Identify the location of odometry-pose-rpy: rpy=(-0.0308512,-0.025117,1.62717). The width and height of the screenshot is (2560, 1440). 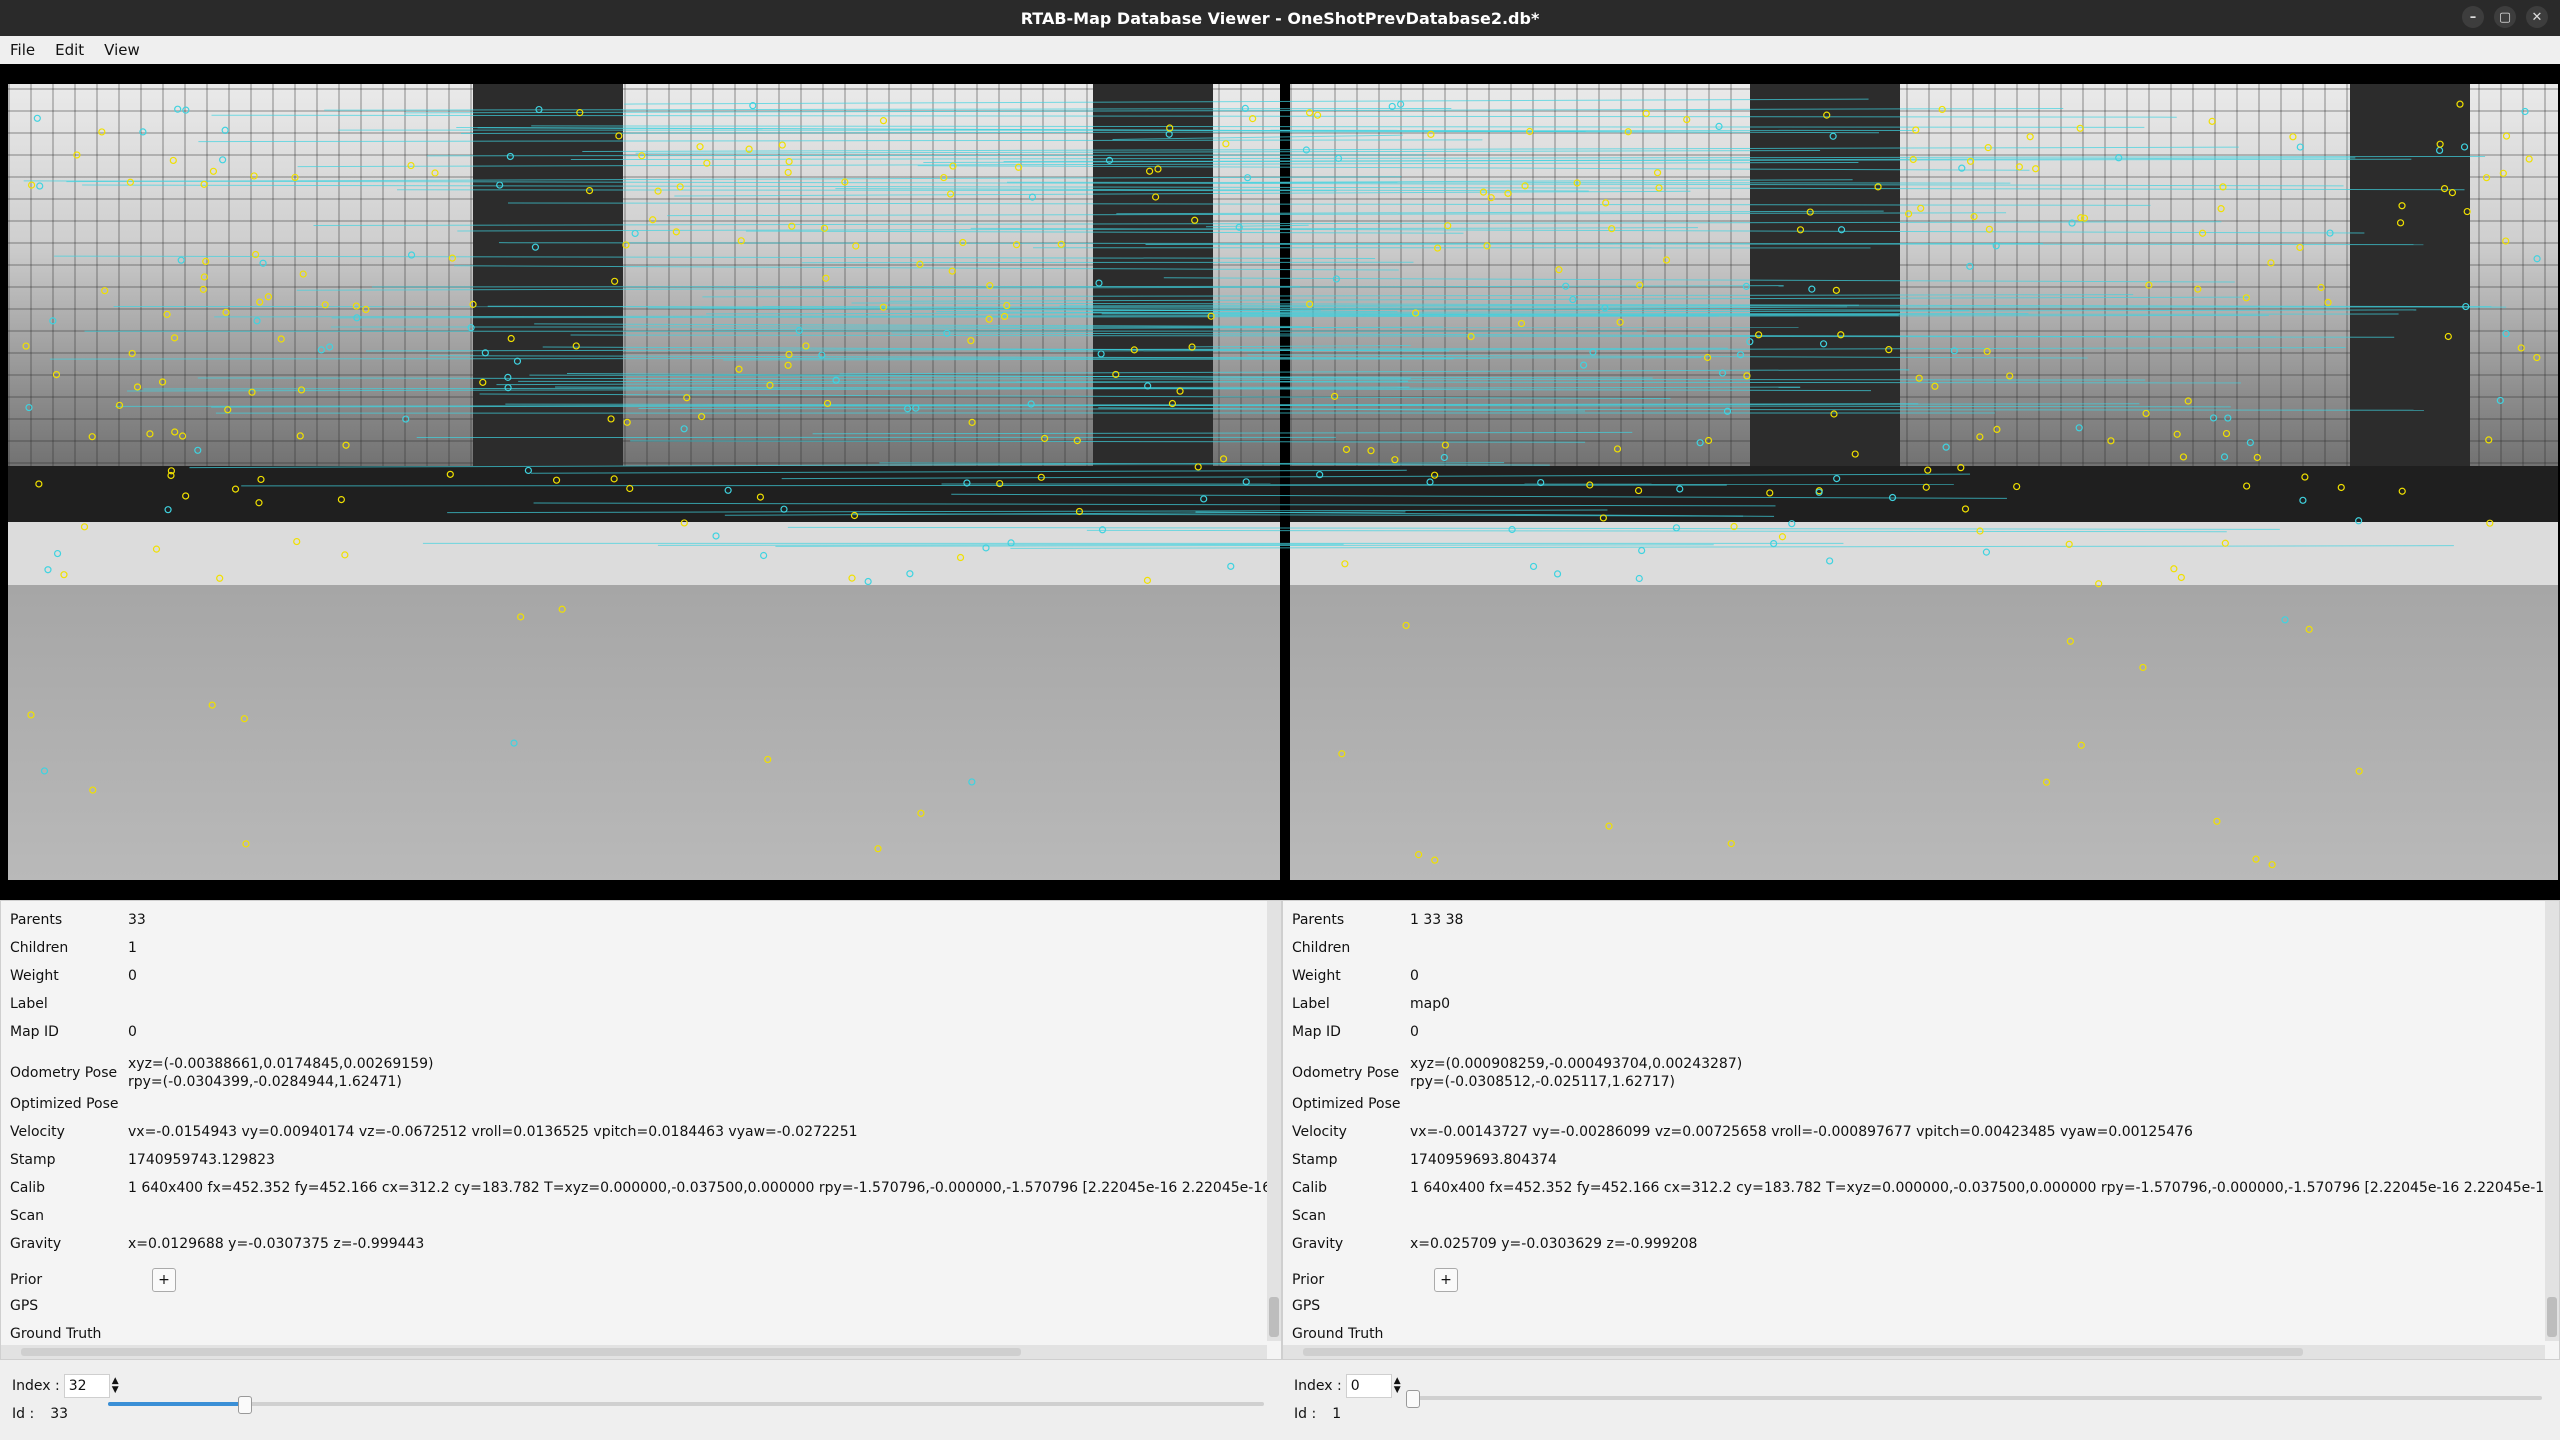
(1542, 1082).